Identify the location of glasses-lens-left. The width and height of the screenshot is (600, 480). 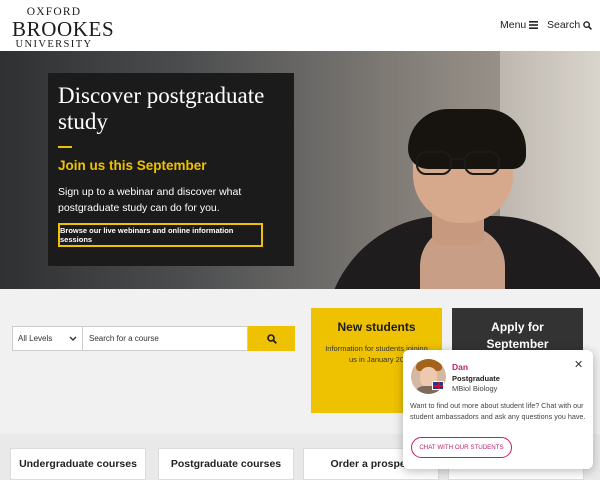
(434, 163).